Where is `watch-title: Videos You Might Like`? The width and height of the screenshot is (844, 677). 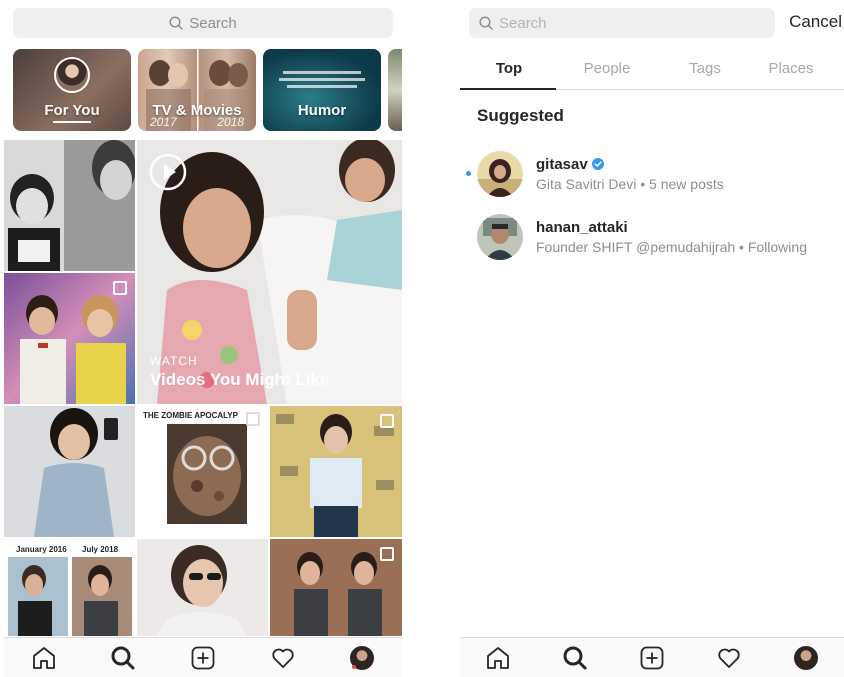
watch-title: Videos You Might Like is located at coordinates (240, 379).